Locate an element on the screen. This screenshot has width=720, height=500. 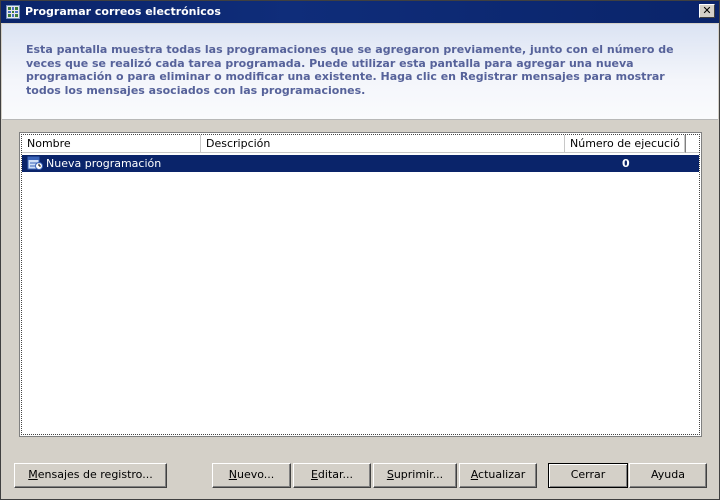
close-icon: ✕ is located at coordinates (707, 11).